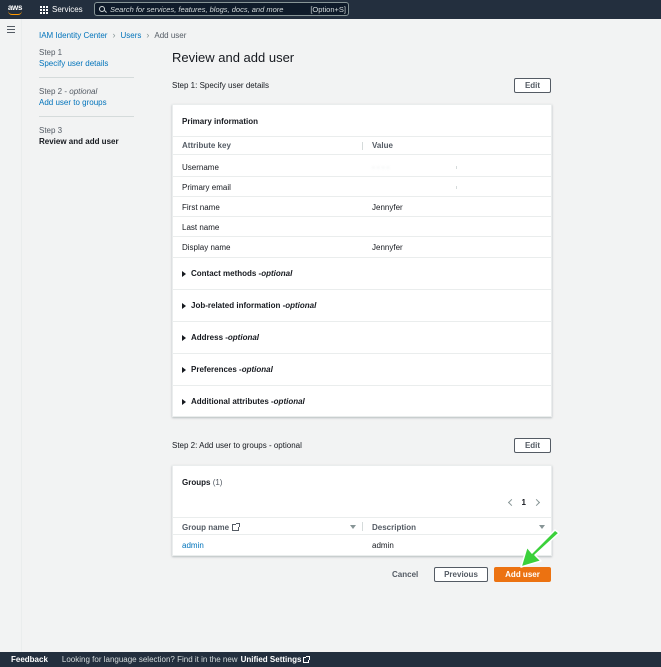  I want to click on previous-button: Previous, so click(461, 574).